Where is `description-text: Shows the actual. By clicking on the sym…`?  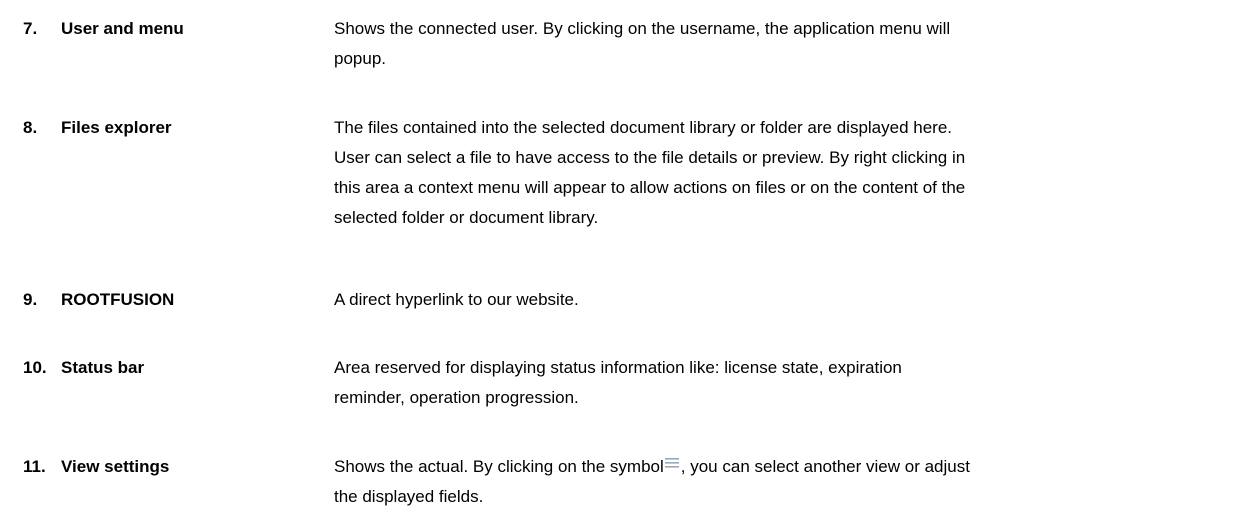 description-text: Shows the actual. By clicking on the sym… is located at coordinates (499, 466).